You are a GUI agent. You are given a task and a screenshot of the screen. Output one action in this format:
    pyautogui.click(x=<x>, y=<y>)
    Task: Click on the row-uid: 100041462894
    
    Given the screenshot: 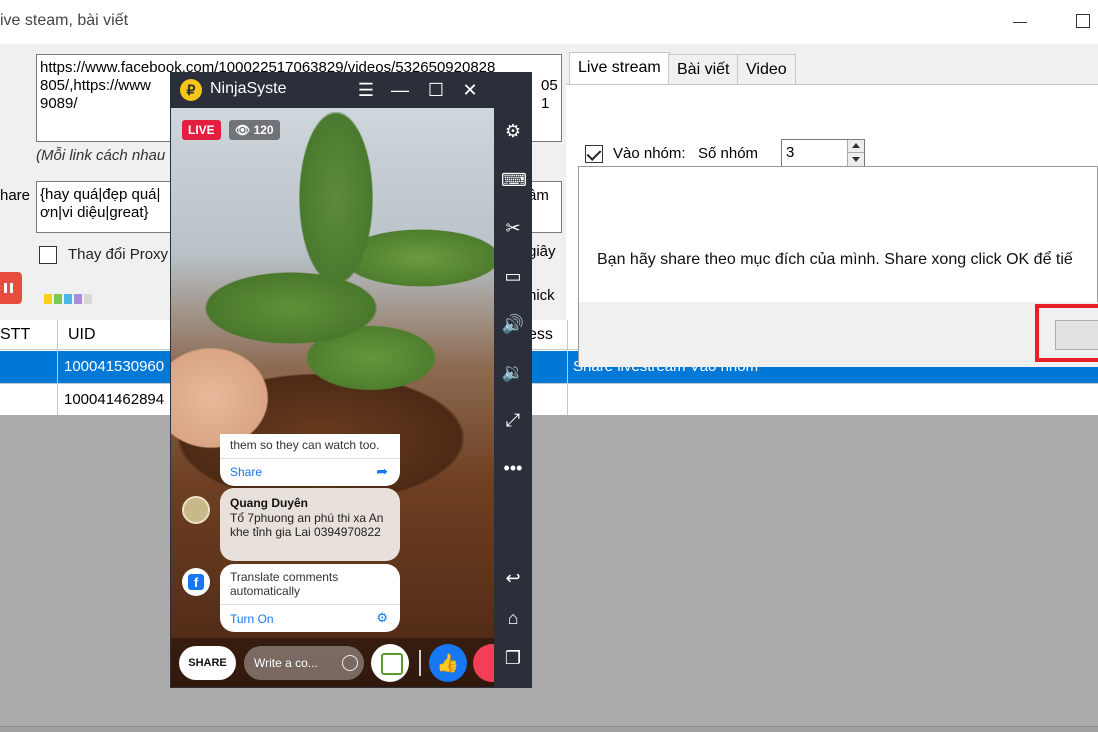 What is the action you would take?
    pyautogui.click(x=114, y=399)
    